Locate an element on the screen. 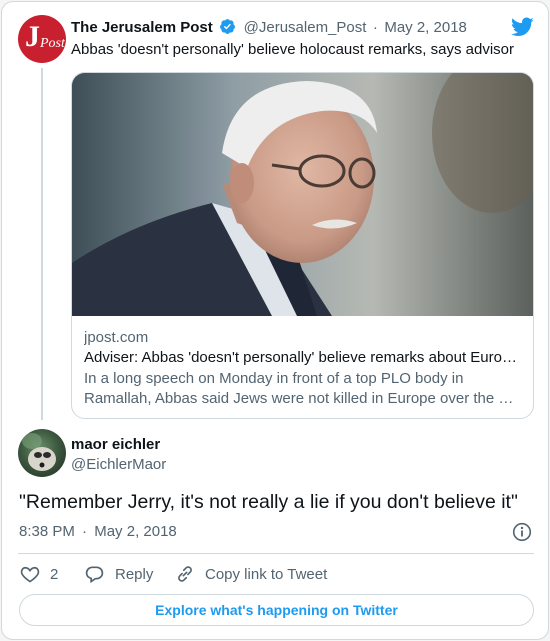  reply-author-name: maor eichler is located at coordinates (115, 444).